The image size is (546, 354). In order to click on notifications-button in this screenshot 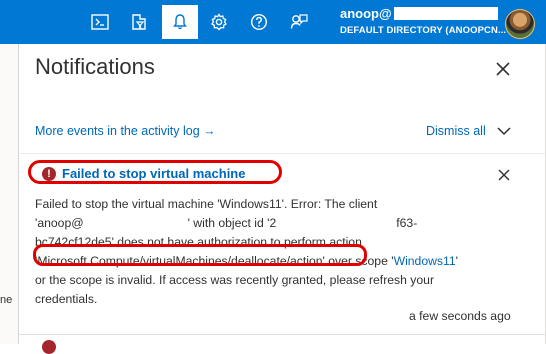, I will do `click(180, 22)`.